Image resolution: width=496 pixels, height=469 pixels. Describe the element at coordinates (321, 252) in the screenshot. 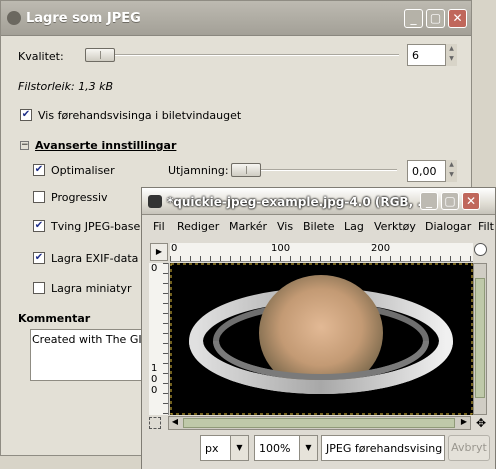

I see `horizontal-ruler: 0 100 200` at that location.